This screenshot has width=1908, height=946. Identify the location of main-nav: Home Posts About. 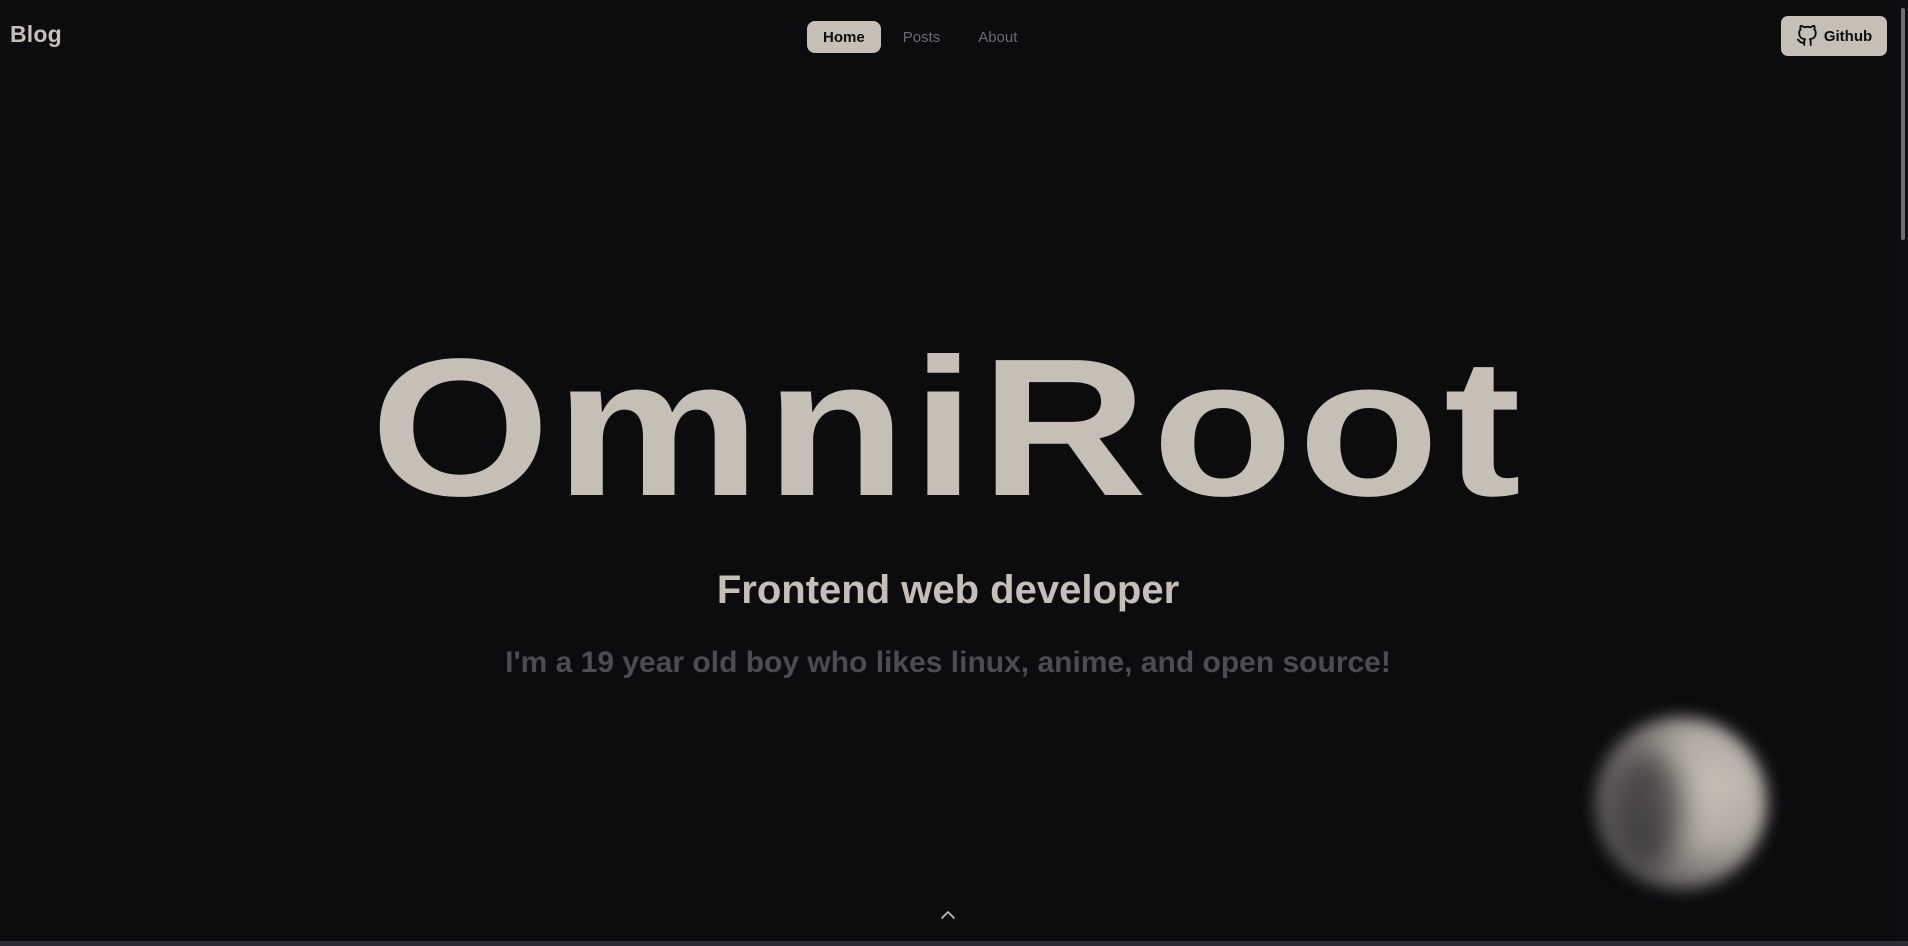
(920, 37).